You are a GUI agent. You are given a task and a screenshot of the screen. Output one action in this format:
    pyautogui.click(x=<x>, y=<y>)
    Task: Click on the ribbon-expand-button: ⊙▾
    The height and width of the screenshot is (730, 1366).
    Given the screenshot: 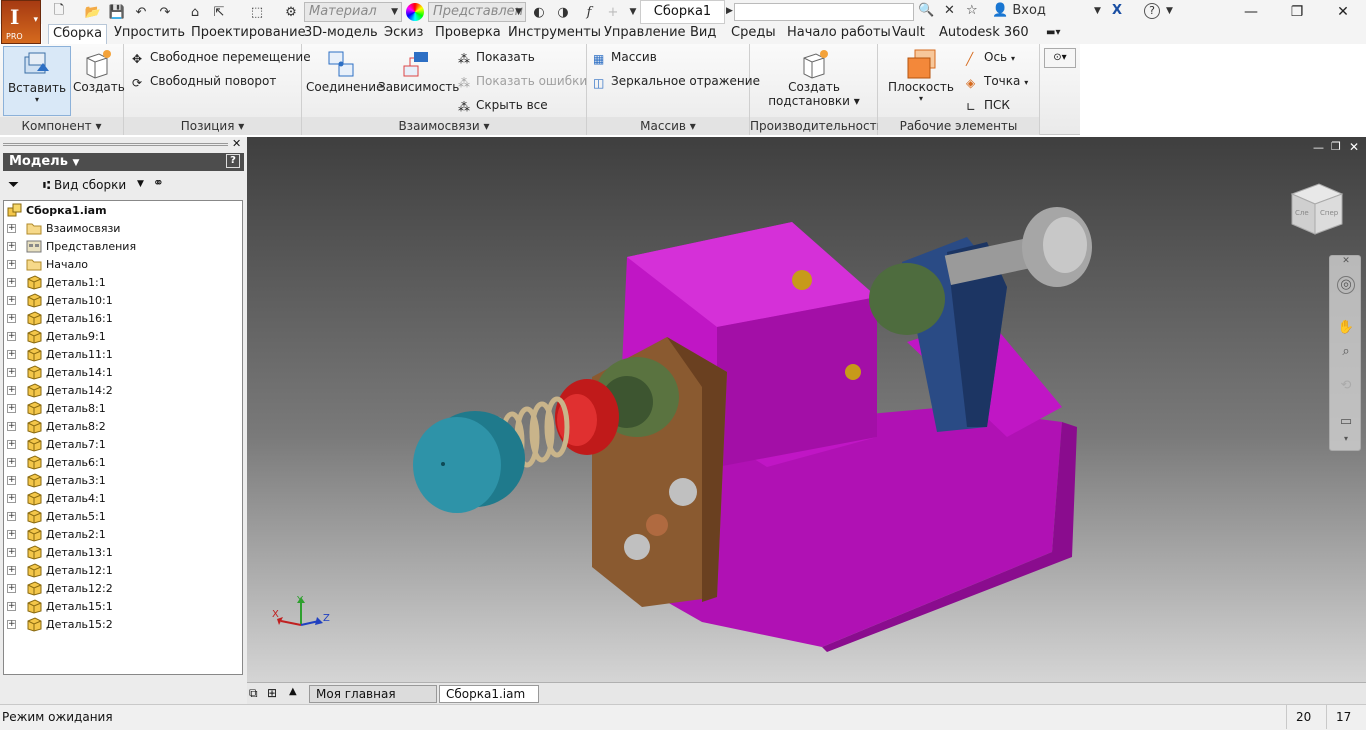 What is the action you would take?
    pyautogui.click(x=1060, y=58)
    